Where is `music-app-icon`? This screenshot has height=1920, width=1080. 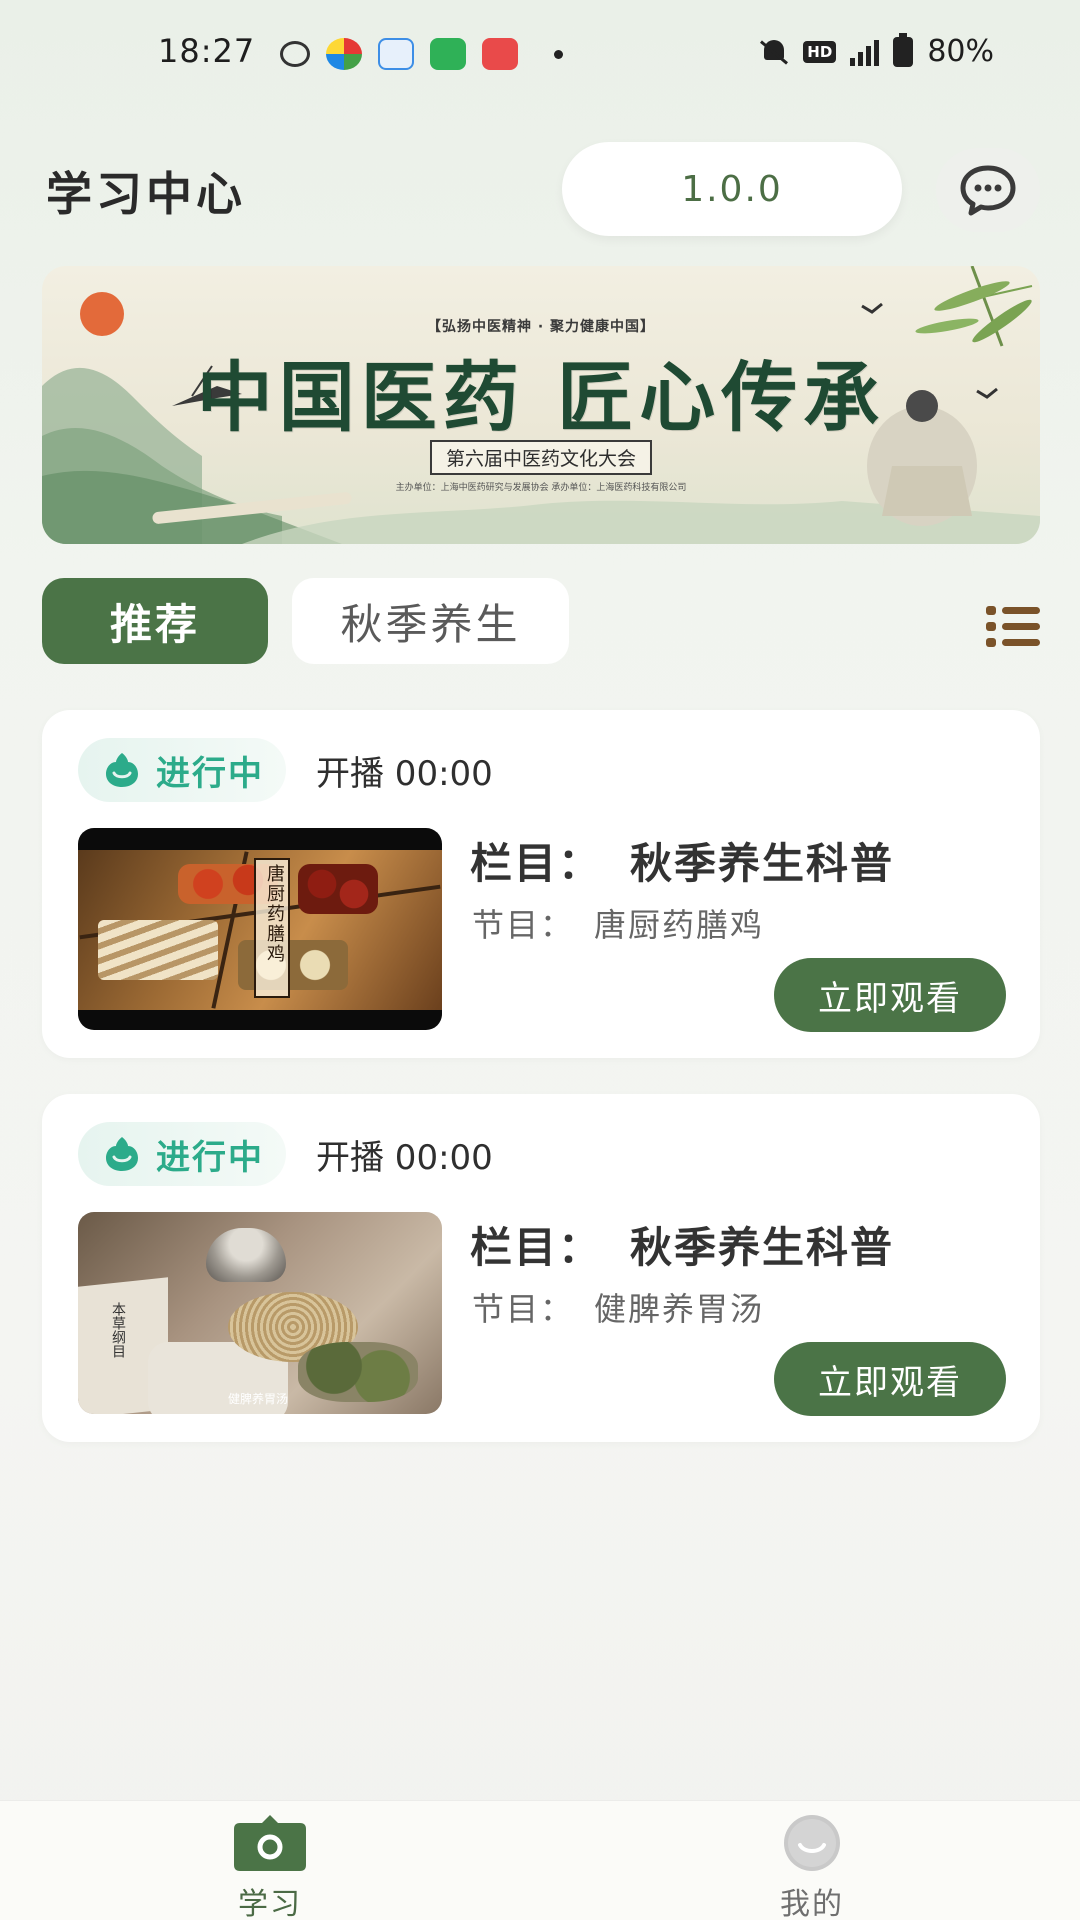 music-app-icon is located at coordinates (500, 54).